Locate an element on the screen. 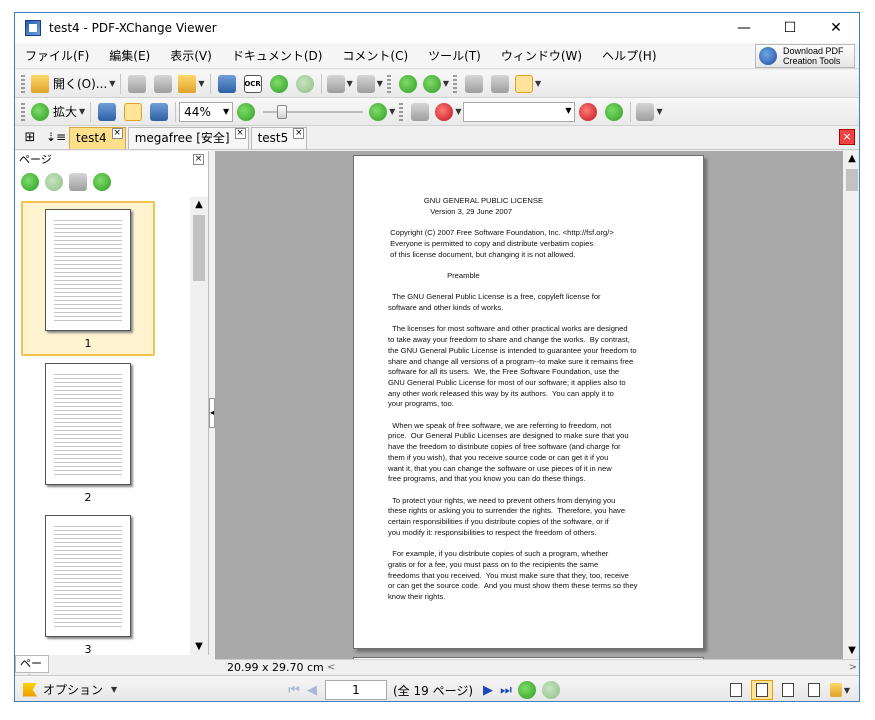 Image resolution: width=875 pixels, height=720 pixels. zoom-level-select: 44% ▼ is located at coordinates (206, 111).